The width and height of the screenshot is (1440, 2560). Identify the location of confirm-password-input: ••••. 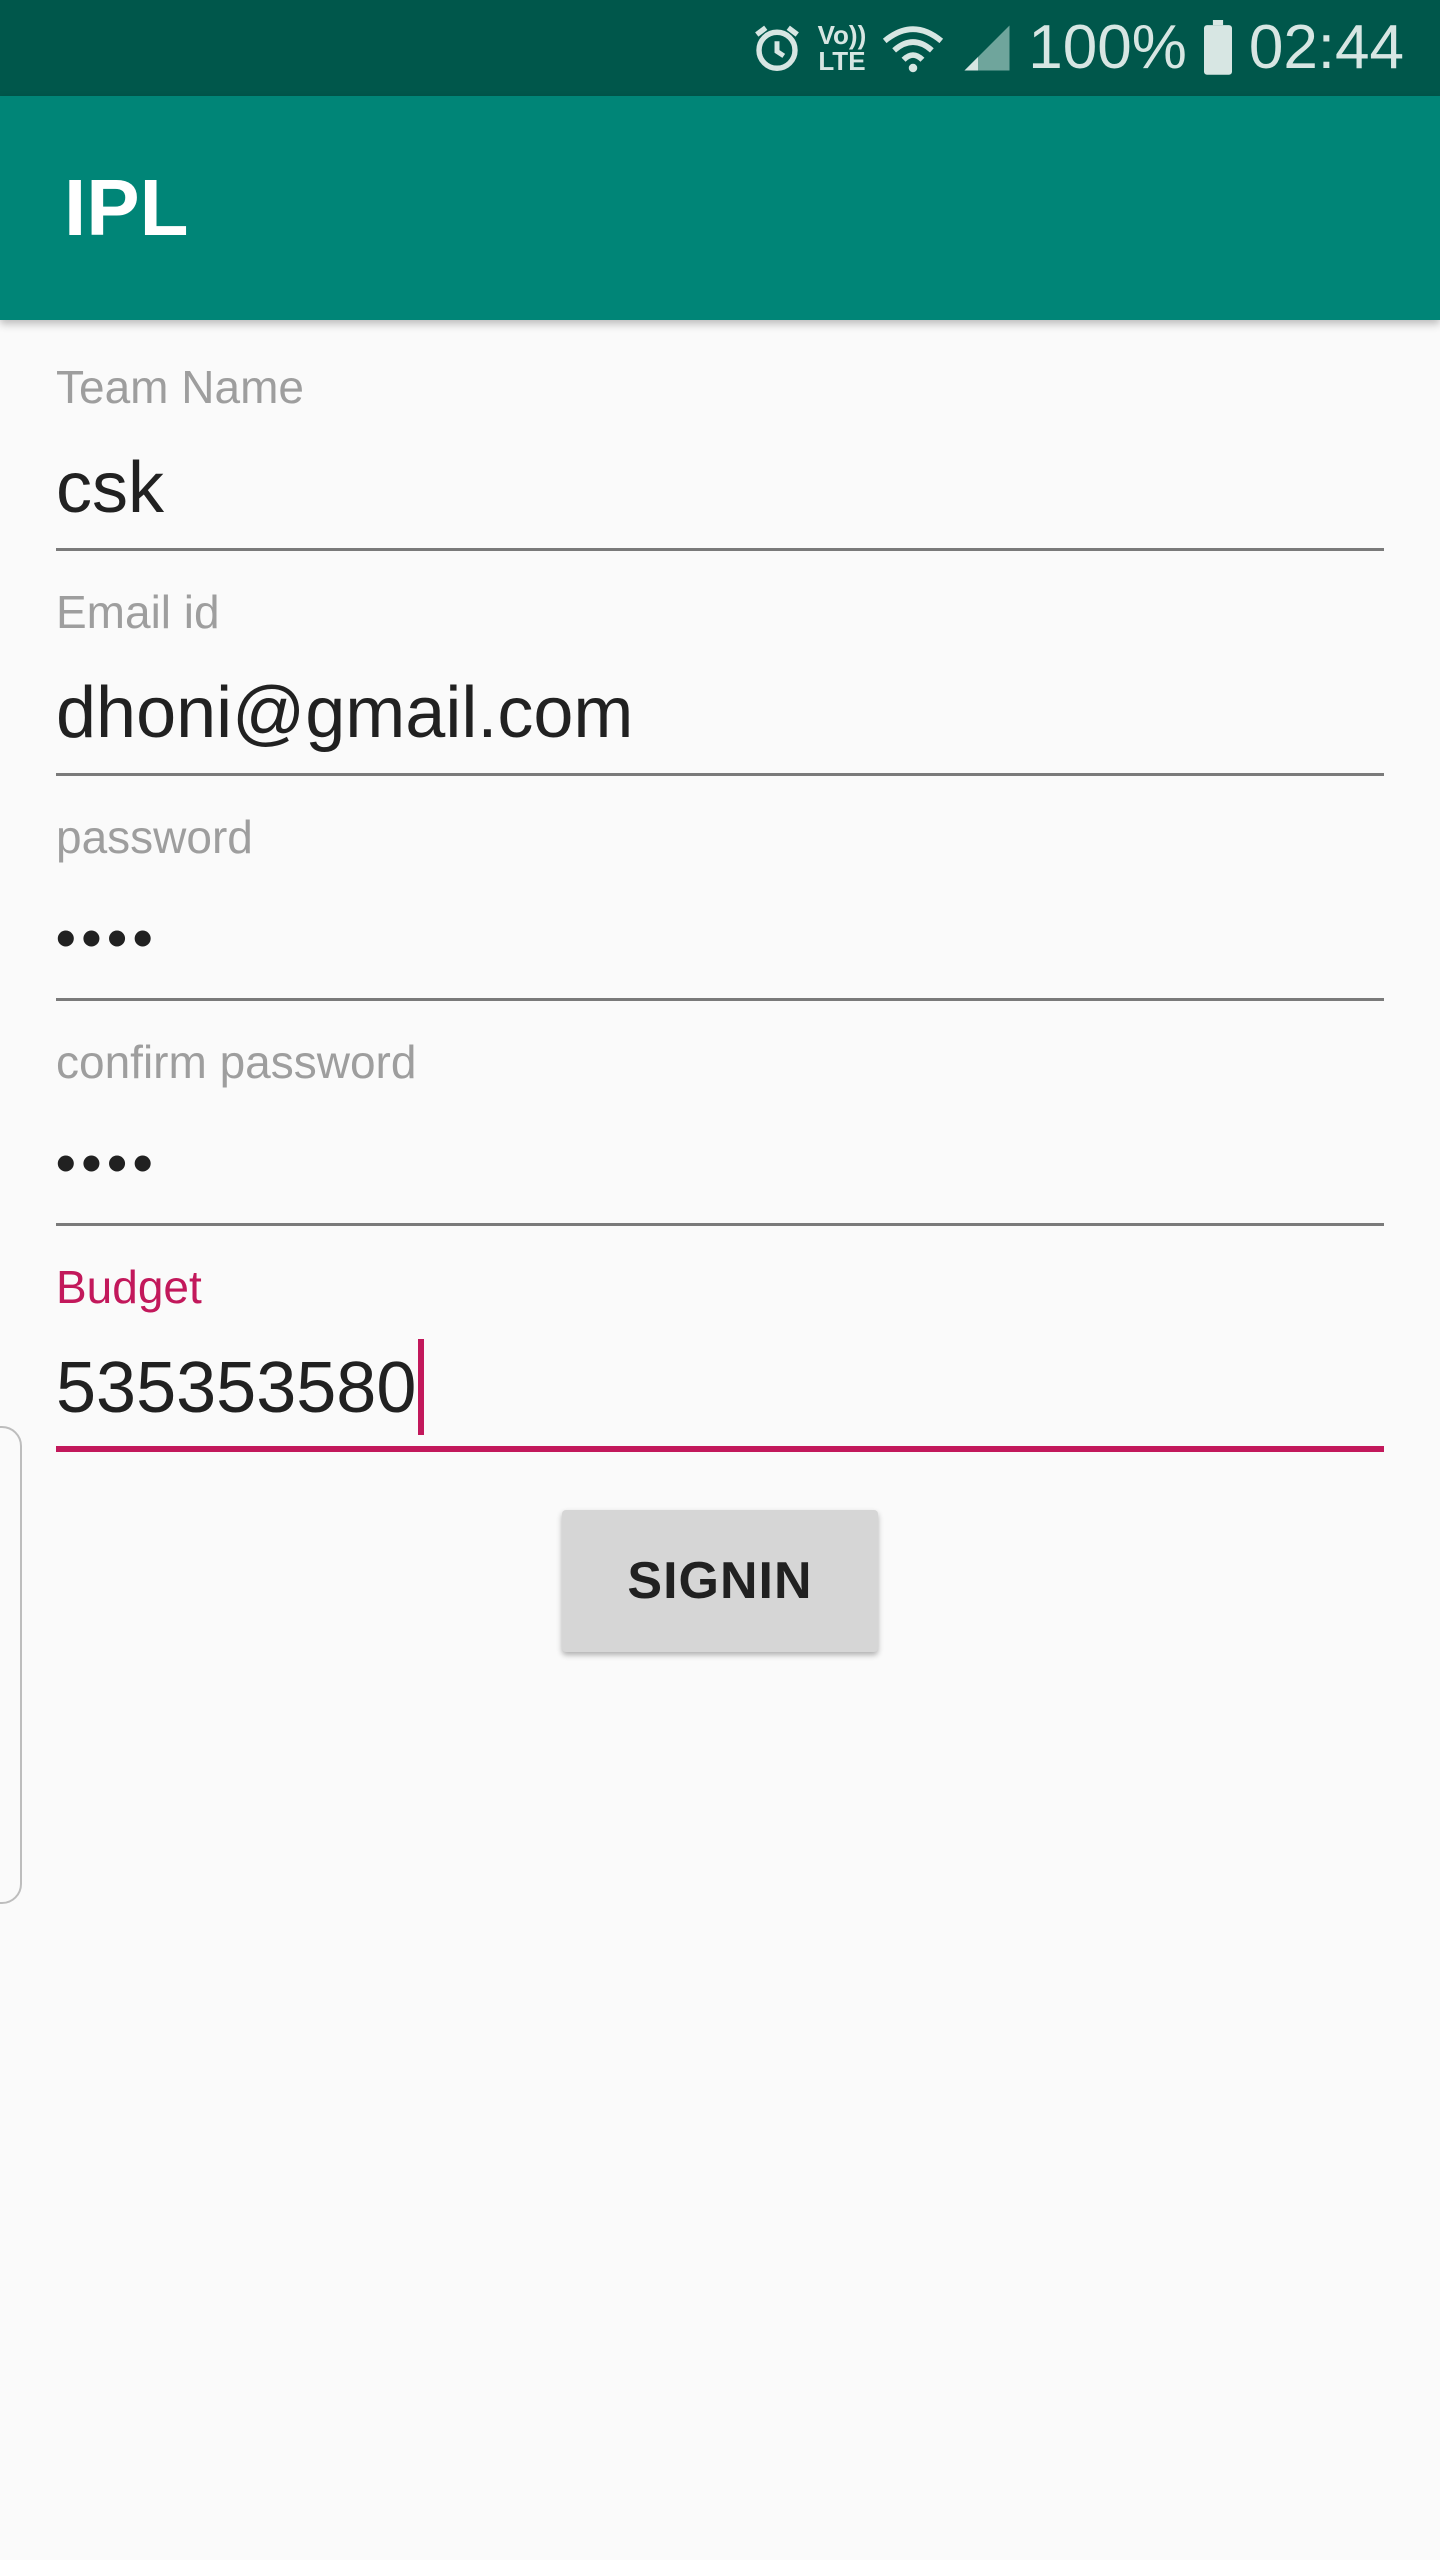
(107, 1163).